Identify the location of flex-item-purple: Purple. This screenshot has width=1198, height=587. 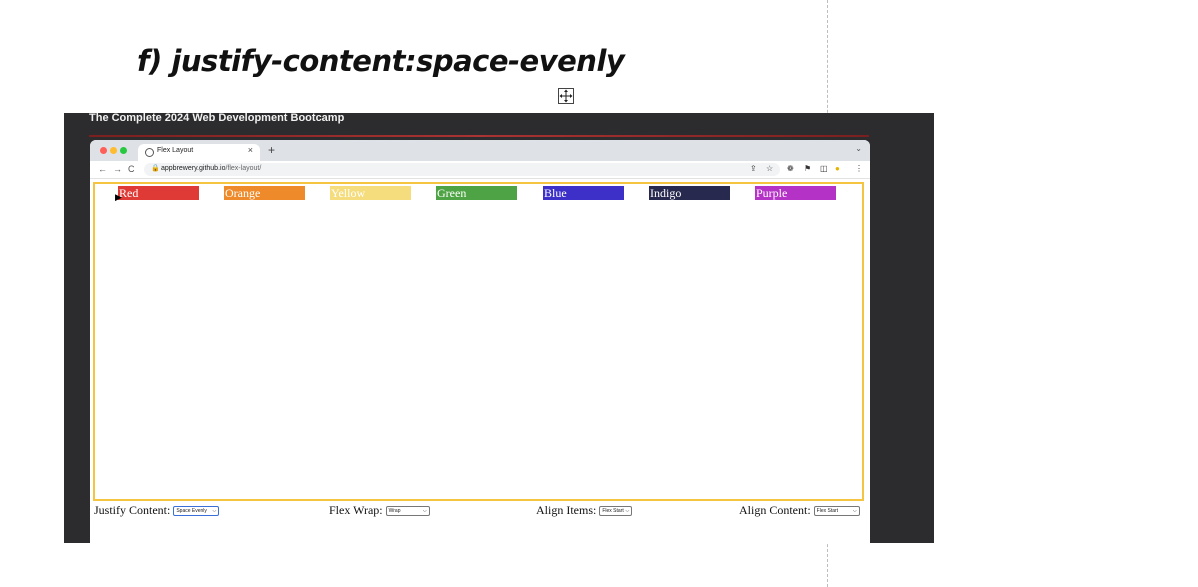
(795, 193).